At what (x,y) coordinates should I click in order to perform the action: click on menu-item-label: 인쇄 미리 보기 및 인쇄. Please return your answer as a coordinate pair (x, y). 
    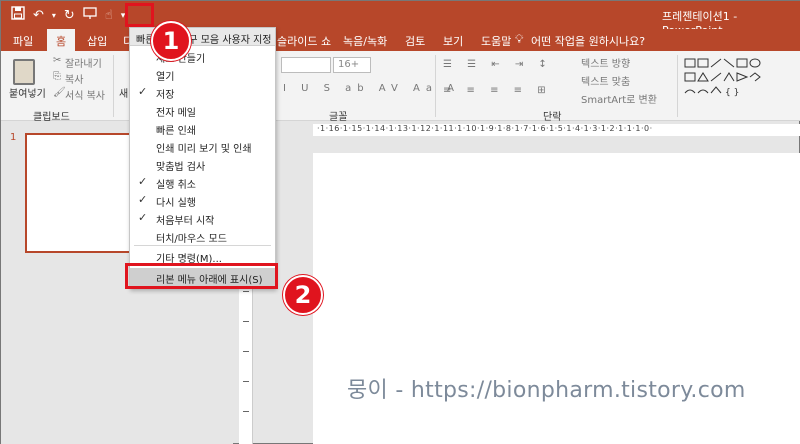
    Looking at the image, I should click on (204, 149).